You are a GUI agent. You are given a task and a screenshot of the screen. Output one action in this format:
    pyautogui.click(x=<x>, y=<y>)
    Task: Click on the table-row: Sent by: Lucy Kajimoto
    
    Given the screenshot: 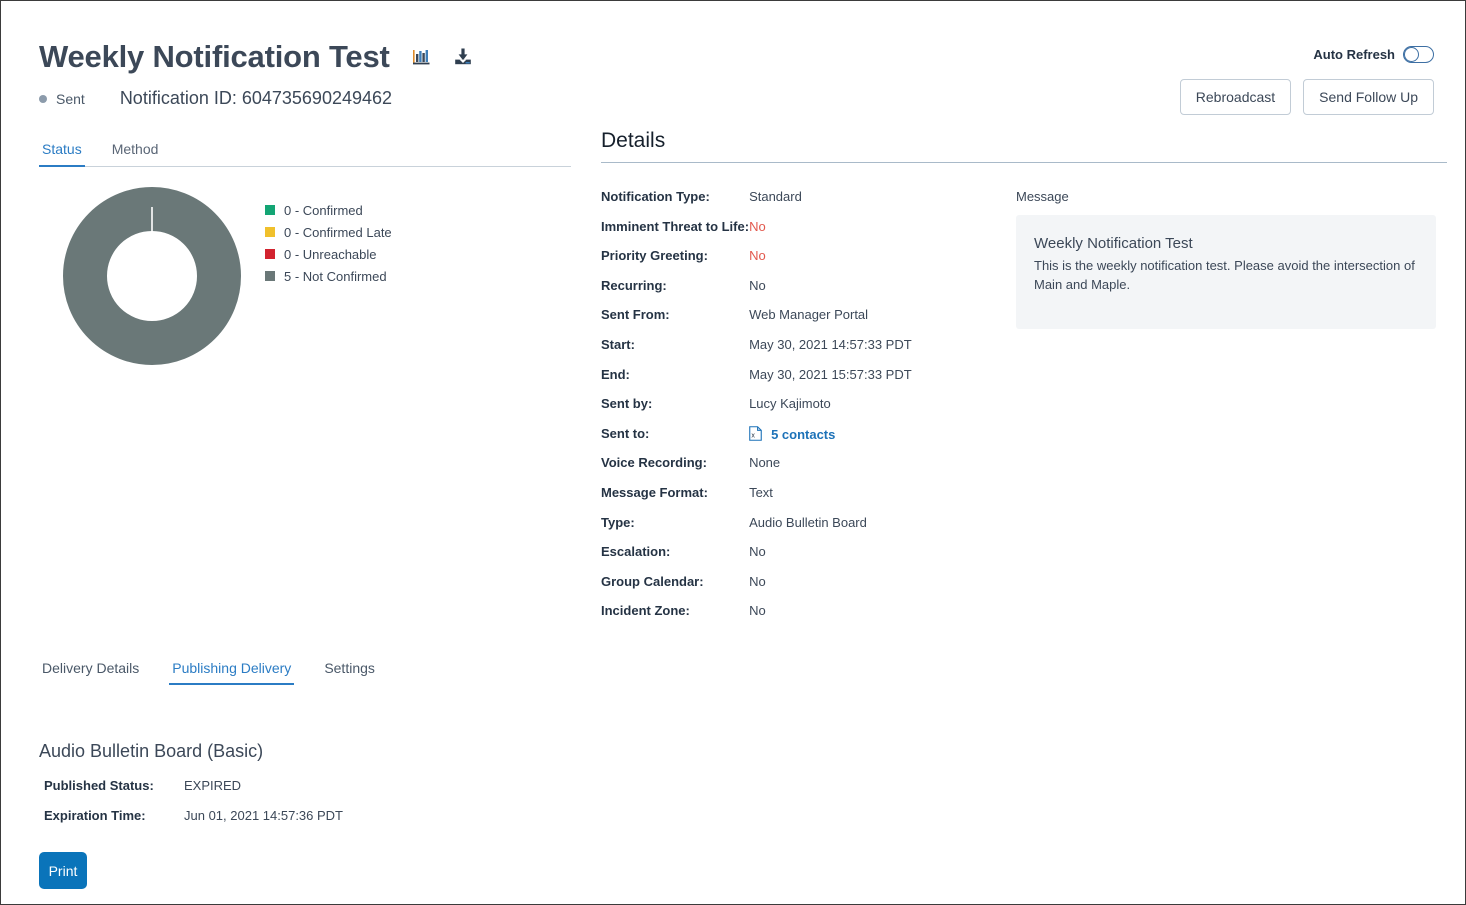 What is the action you would take?
    pyautogui.click(x=803, y=411)
    